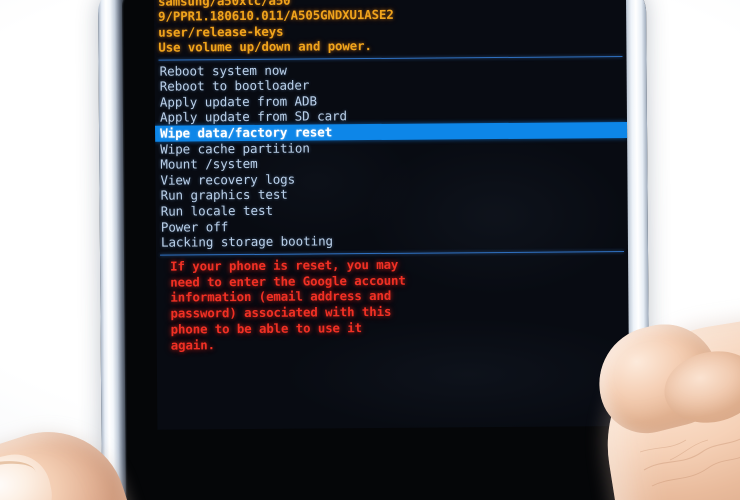 The image size is (740, 500). What do you see at coordinates (265, 46) in the screenshot?
I see `navigation-hint-line: Use volume up/down and power.` at bounding box center [265, 46].